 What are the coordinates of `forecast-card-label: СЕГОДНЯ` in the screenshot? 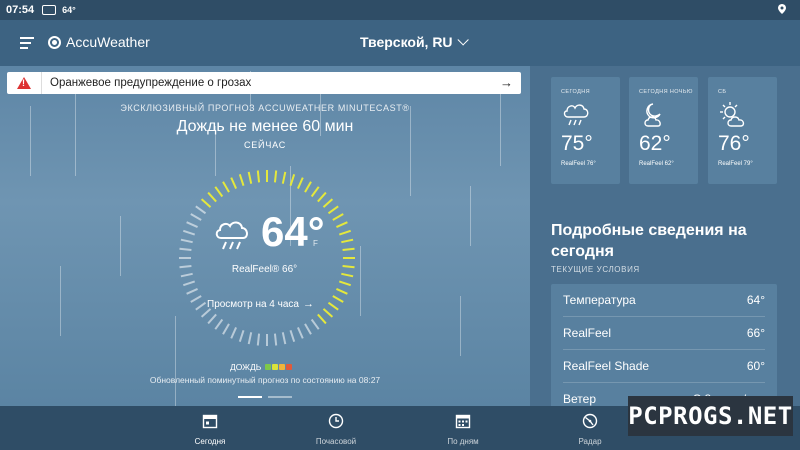 It's located at (575, 92).